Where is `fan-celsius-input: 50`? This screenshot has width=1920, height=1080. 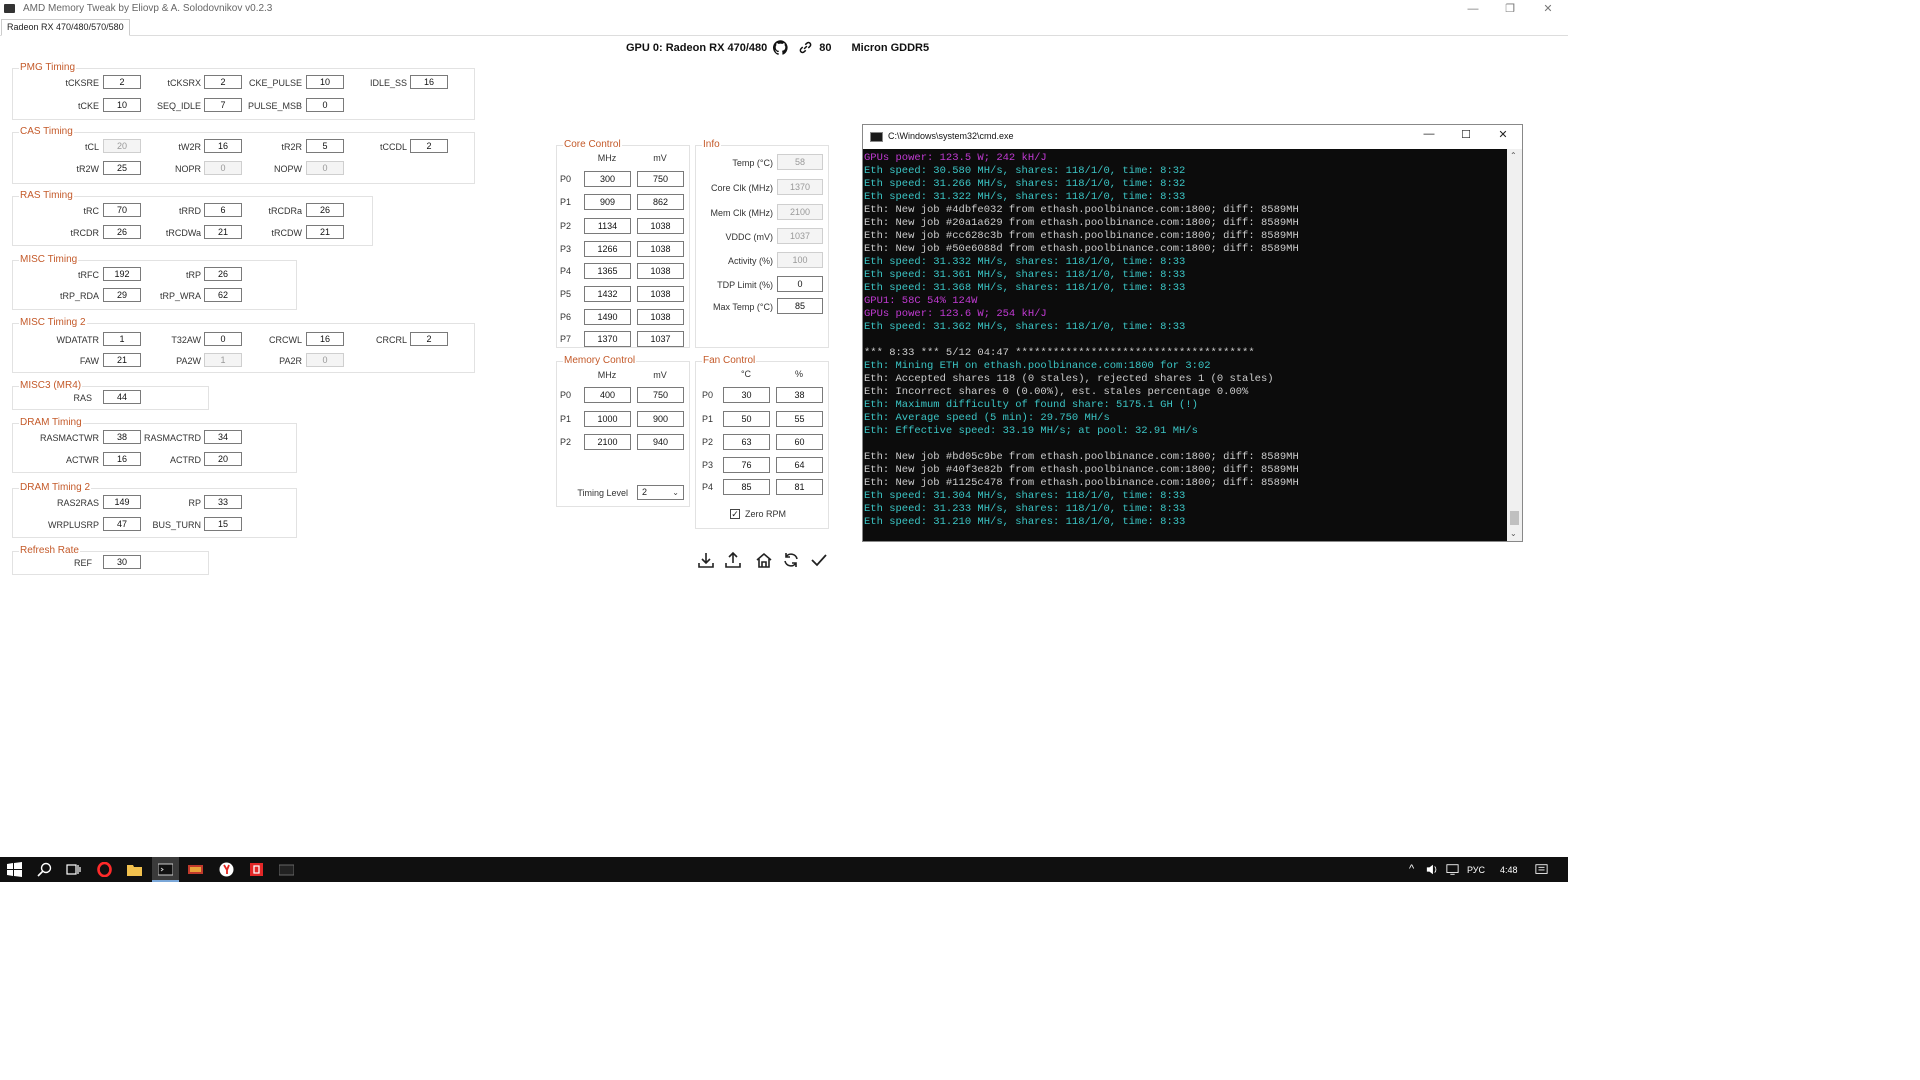 fan-celsius-input: 50 is located at coordinates (746, 419).